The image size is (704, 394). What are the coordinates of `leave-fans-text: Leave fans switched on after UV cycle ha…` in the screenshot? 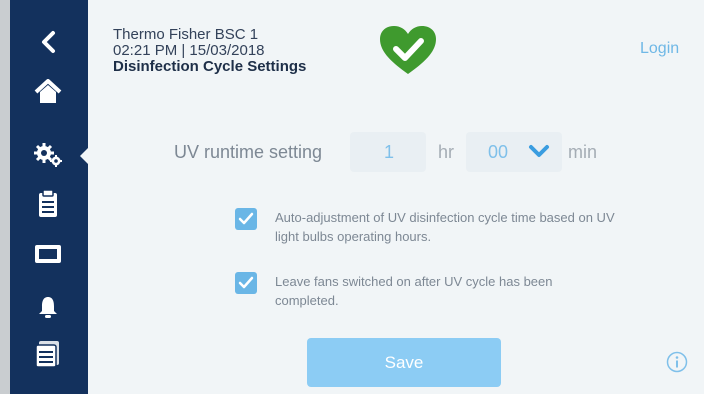 It's located at (414, 291).